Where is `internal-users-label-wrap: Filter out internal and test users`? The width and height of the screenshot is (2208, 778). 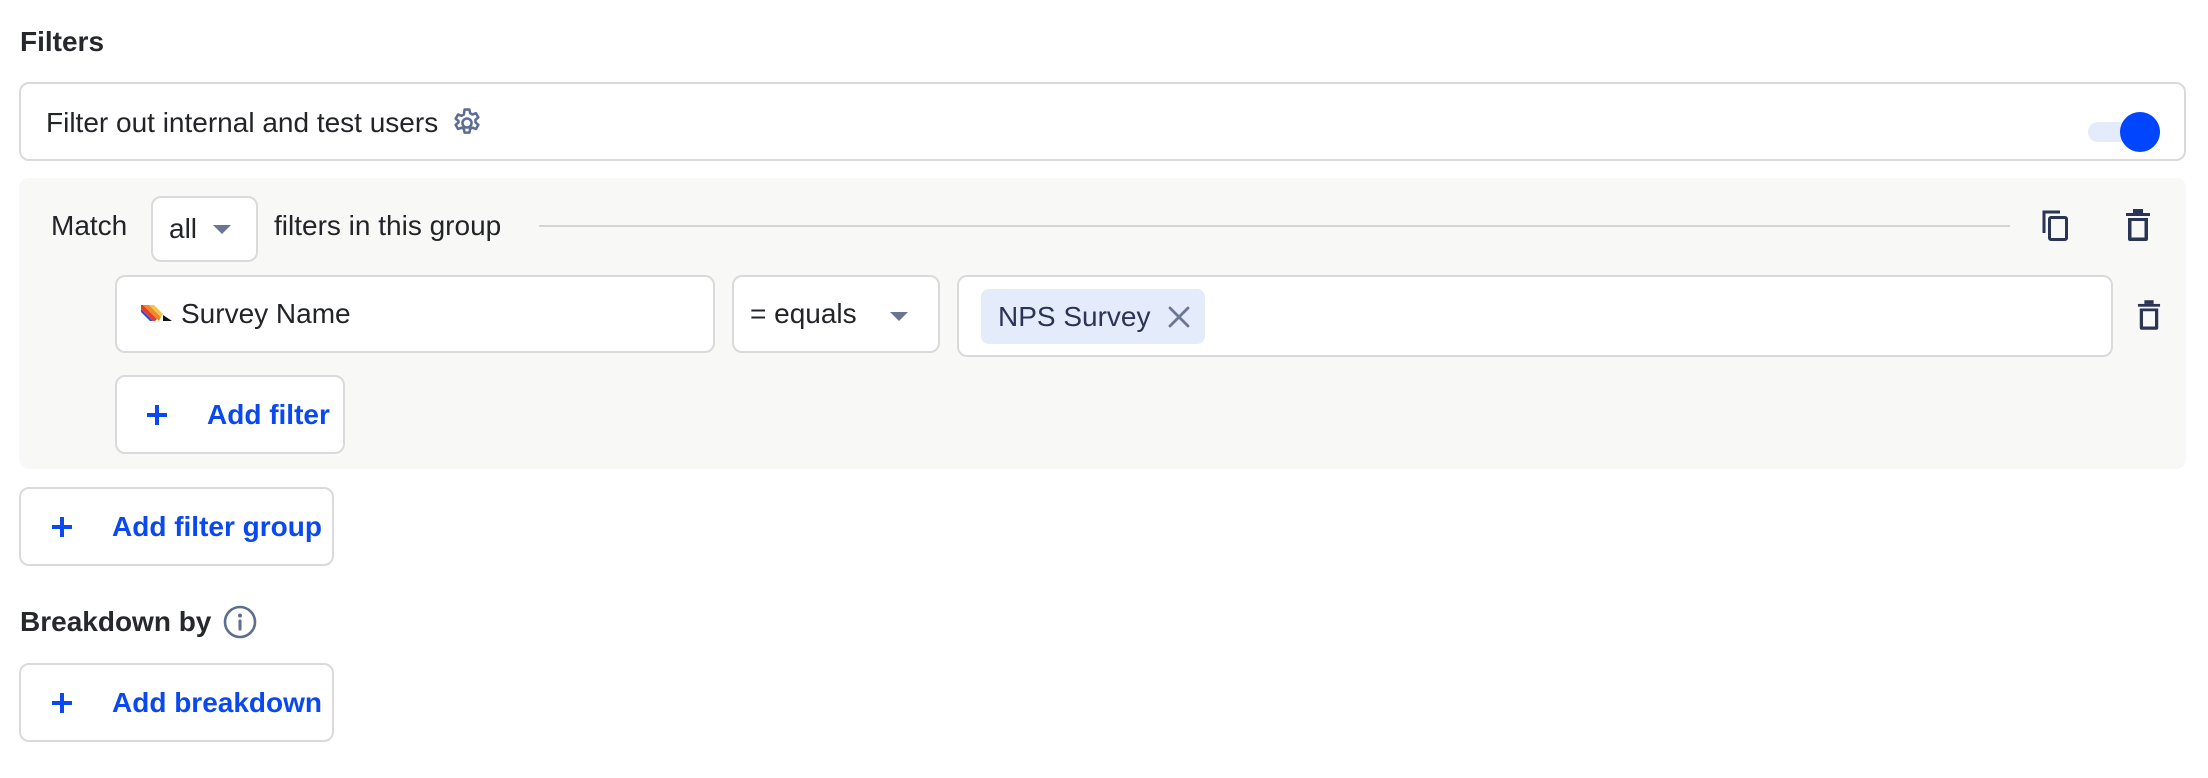
internal-users-label-wrap: Filter out internal and test users is located at coordinates (265, 123).